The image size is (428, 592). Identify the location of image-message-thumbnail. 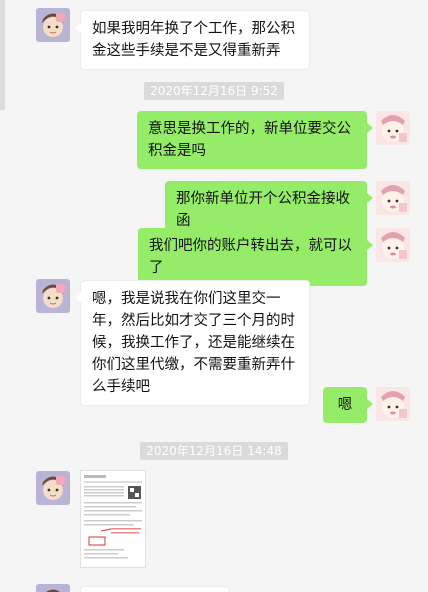
(113, 519).